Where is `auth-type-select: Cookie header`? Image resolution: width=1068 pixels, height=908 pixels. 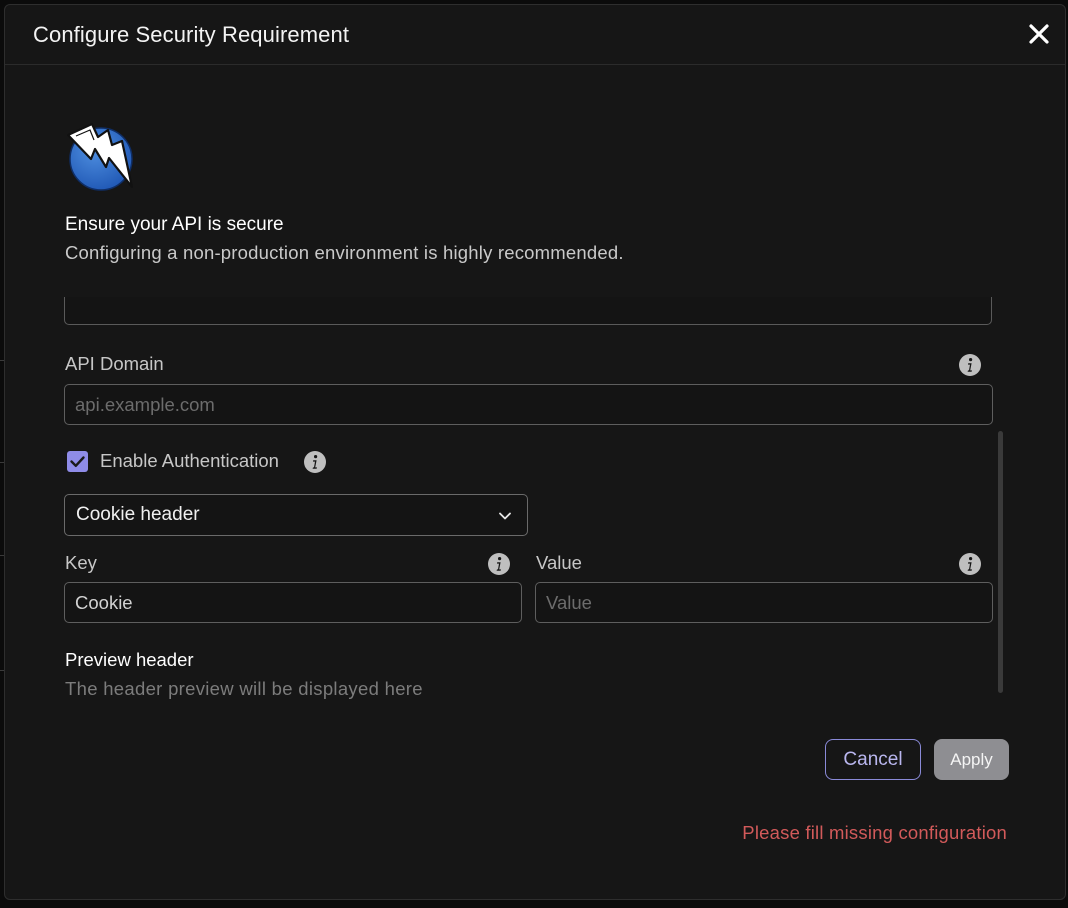
auth-type-select: Cookie header is located at coordinates (296, 515).